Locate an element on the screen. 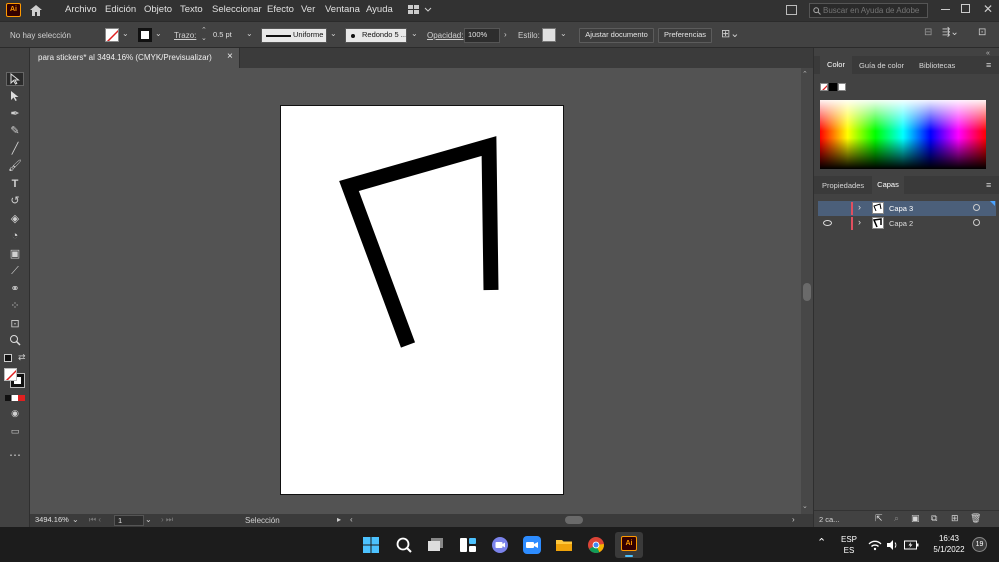 The width and height of the screenshot is (999, 562). type-tool-icon: T is located at coordinates (15, 184).